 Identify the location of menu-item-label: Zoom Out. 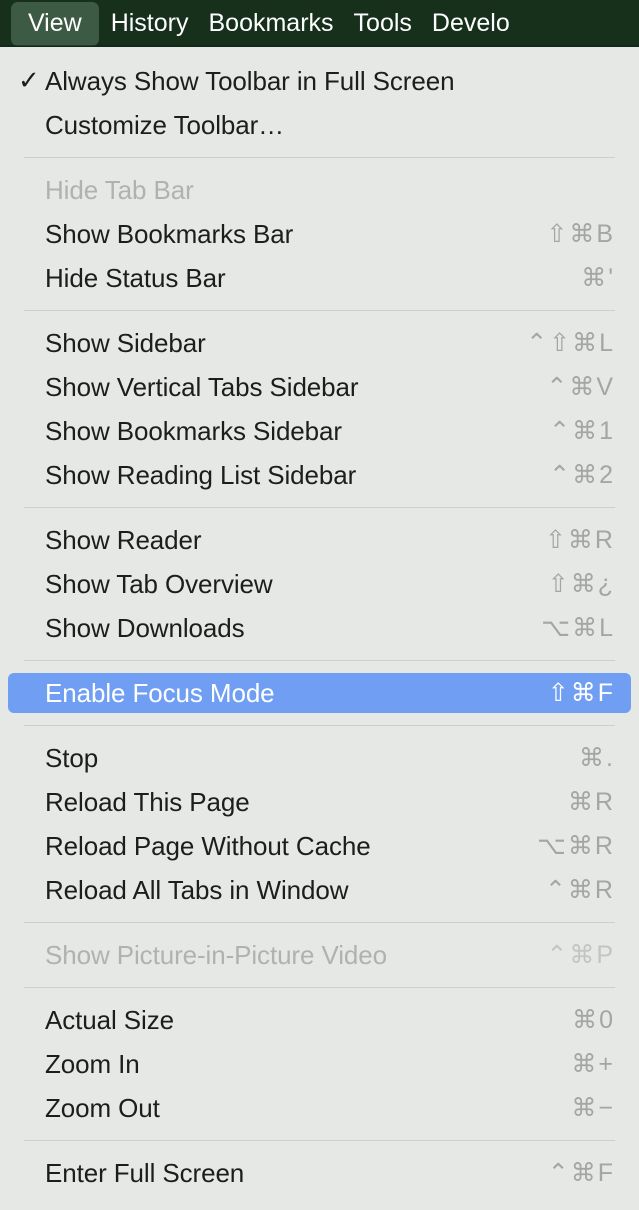
(102, 1108).